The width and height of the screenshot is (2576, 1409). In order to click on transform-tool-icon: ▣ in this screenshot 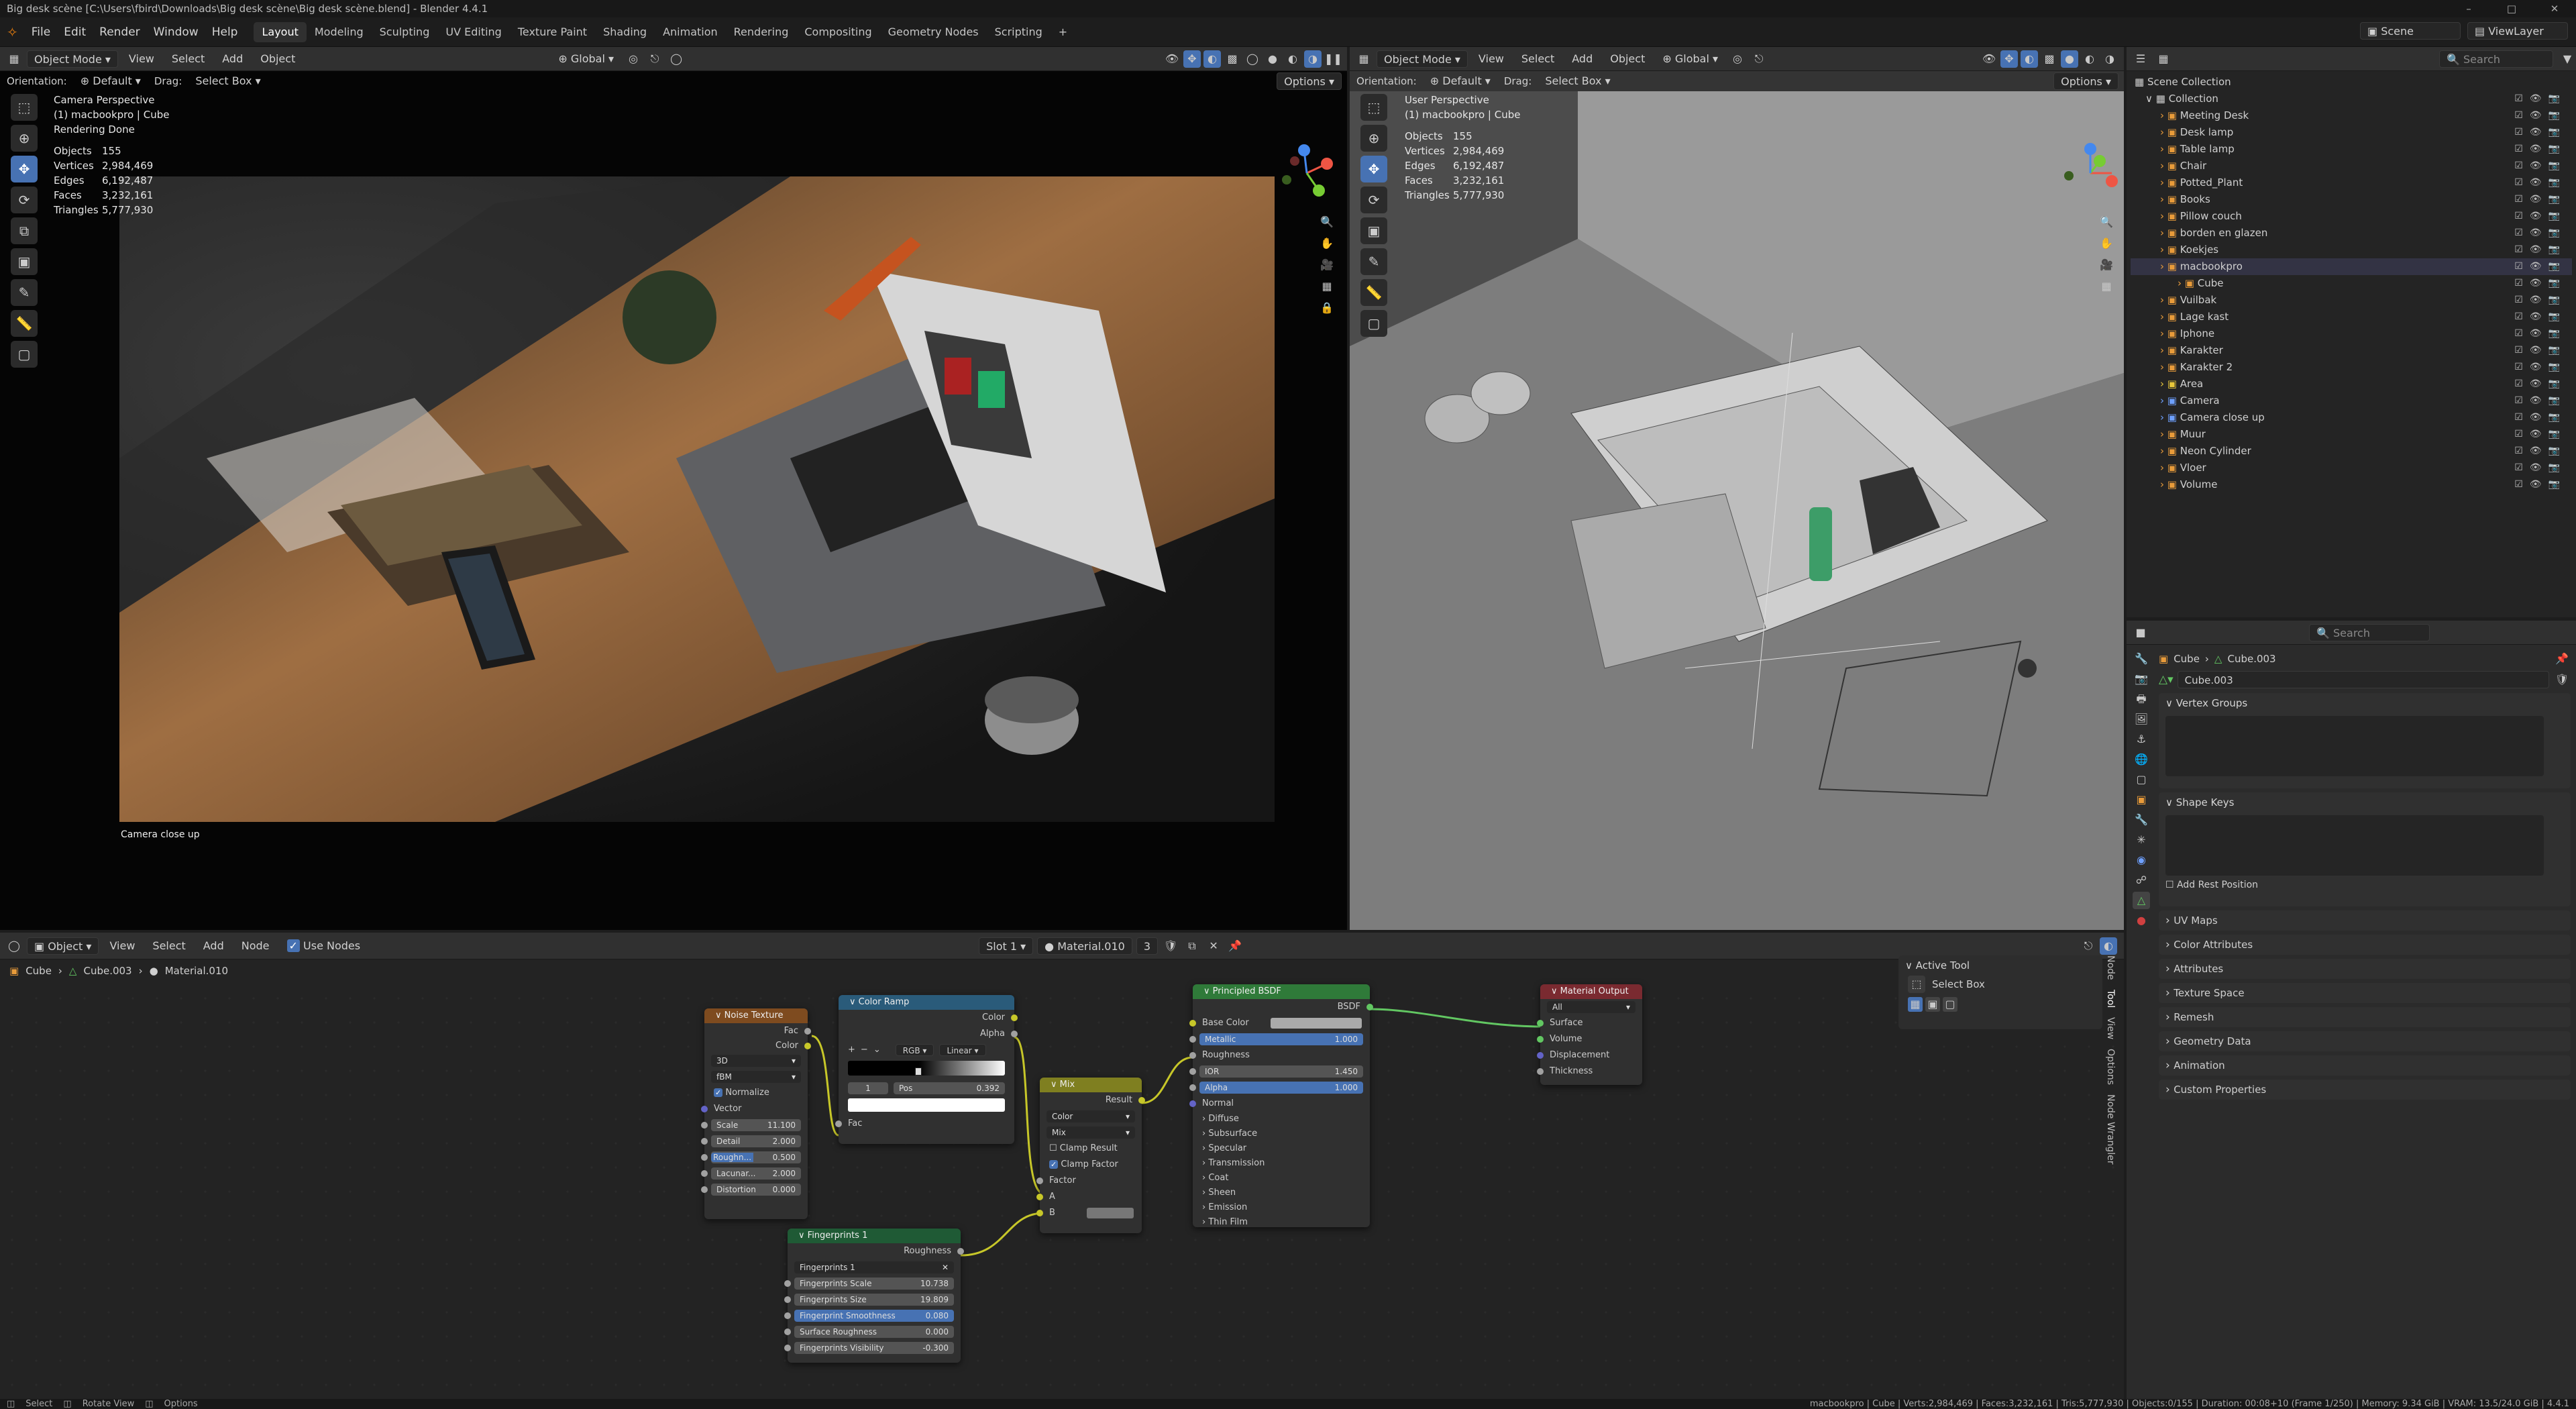, I will do `click(1373, 230)`.